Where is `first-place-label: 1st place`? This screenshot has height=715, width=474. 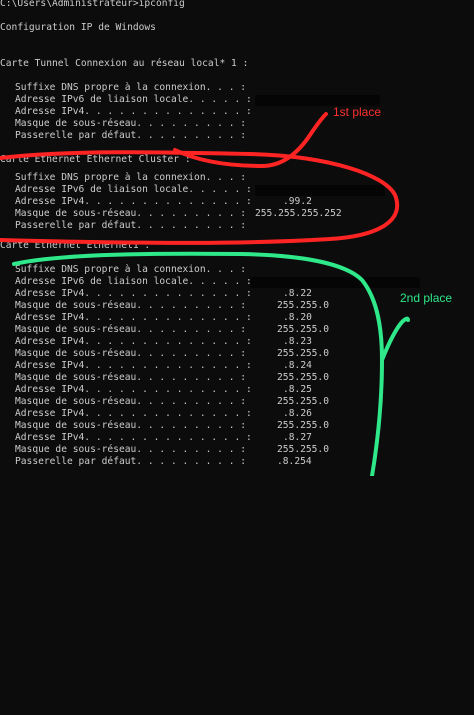
first-place-label: 1st place is located at coordinates (357, 112).